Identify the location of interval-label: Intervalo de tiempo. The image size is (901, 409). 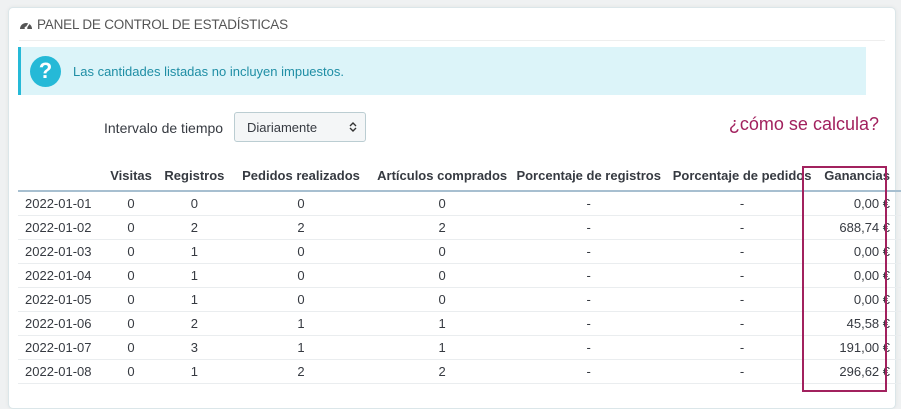
(164, 128).